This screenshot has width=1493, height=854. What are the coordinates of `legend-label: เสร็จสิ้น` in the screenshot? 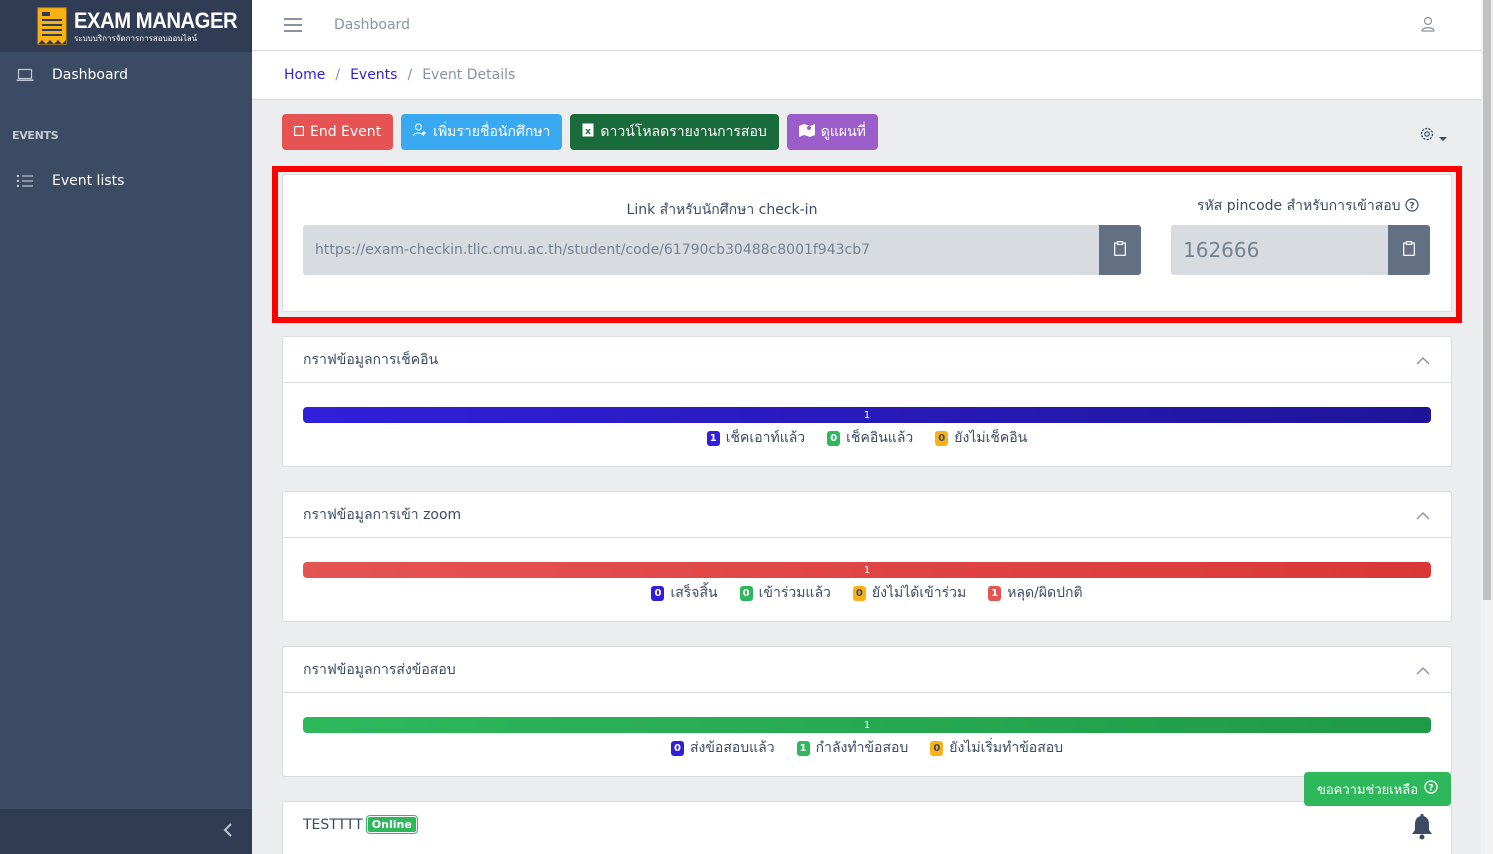 It's located at (694, 593).